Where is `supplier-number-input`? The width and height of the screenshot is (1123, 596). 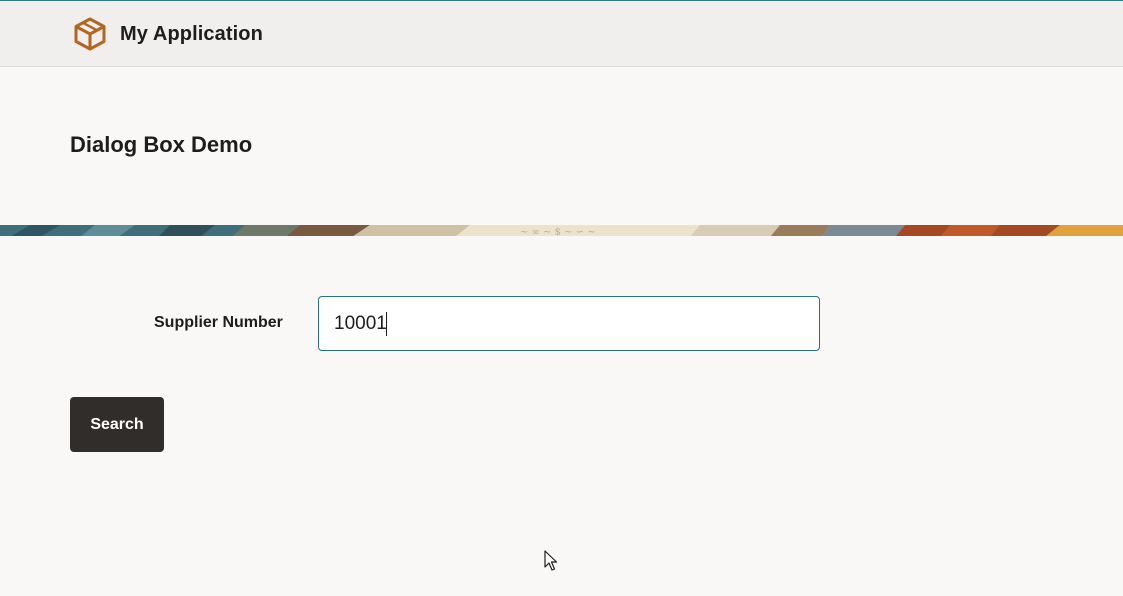
supplier-number-input is located at coordinates (569, 323).